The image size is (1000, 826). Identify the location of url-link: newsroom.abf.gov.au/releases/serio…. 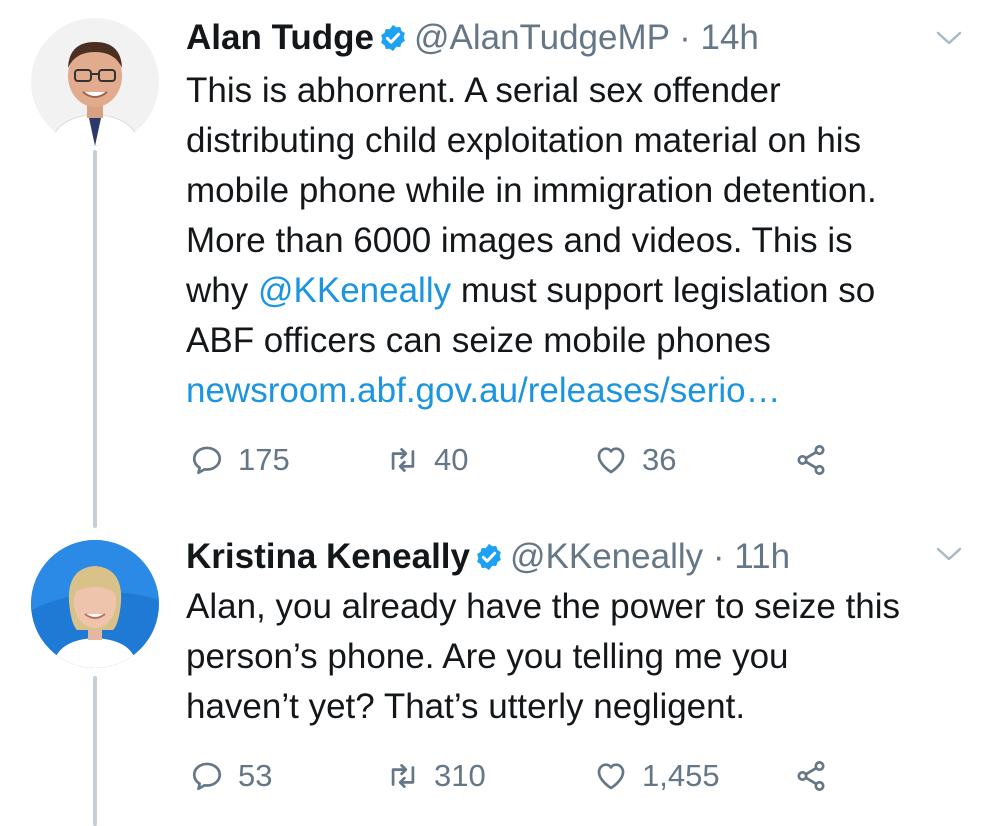
(581, 391).